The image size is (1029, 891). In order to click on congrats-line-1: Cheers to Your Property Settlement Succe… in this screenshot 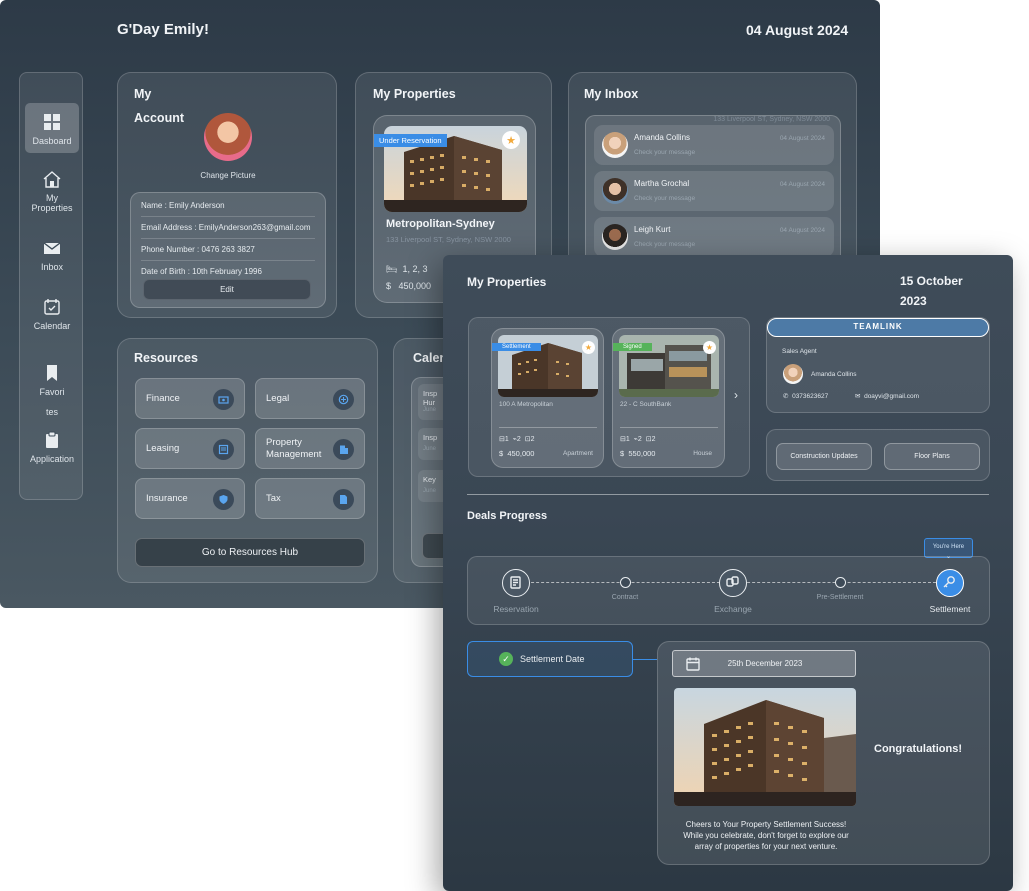, I will do `click(766, 824)`.